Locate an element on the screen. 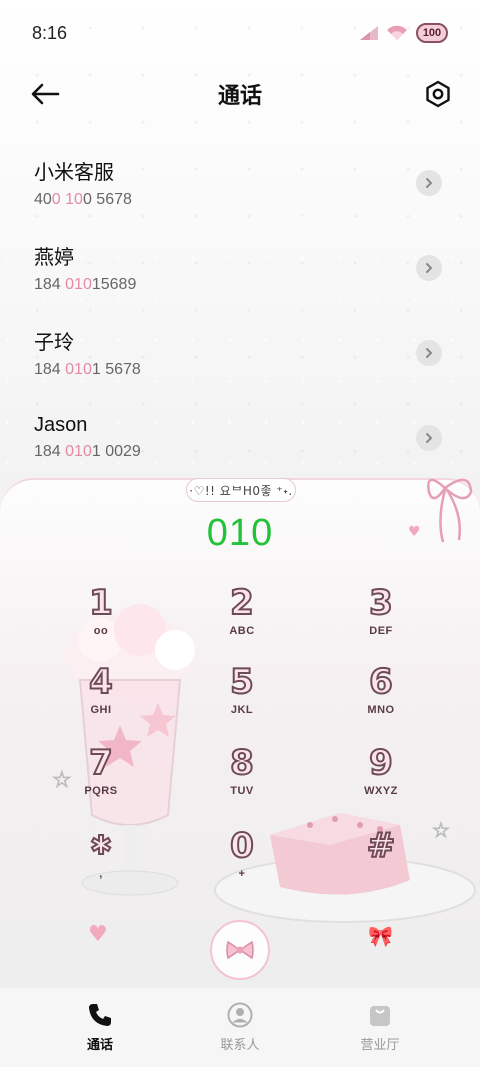 This screenshot has height=1067, width=480. contact-number: 184 0101 0029 is located at coordinates (87, 451).